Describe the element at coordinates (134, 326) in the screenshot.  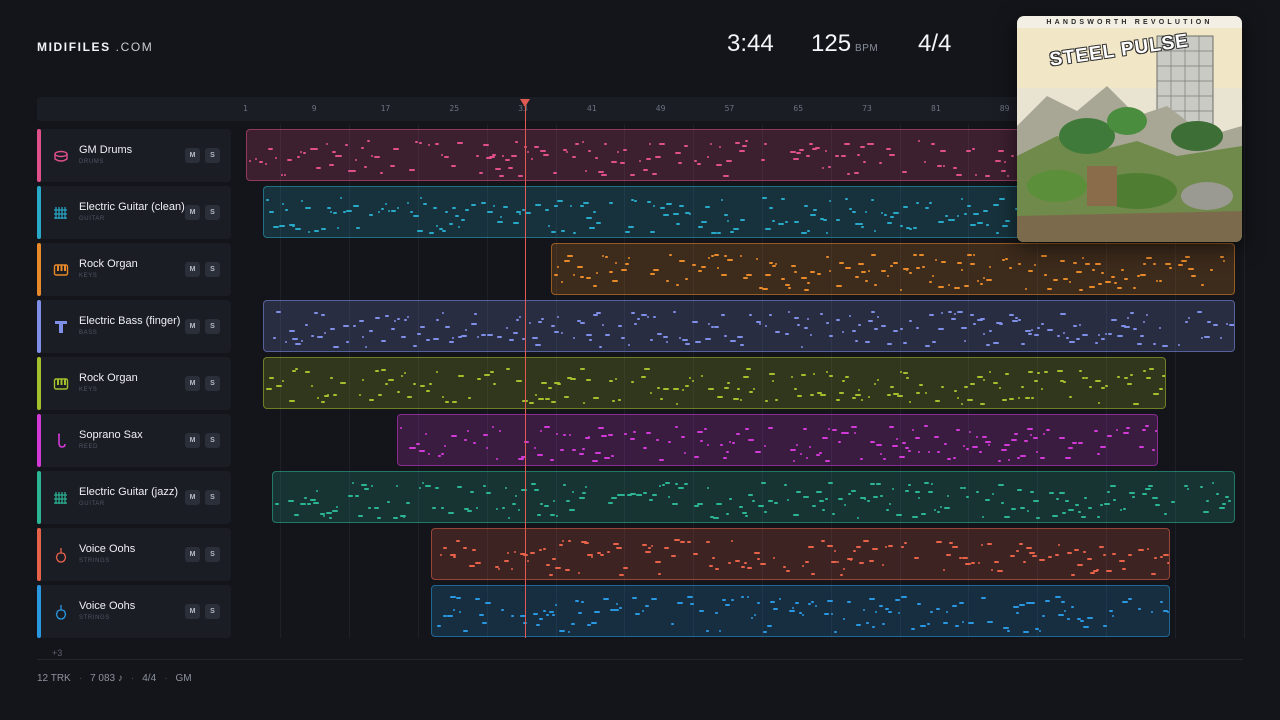
I see `track-header: Electric Bass (finger) BASS M S` at that location.